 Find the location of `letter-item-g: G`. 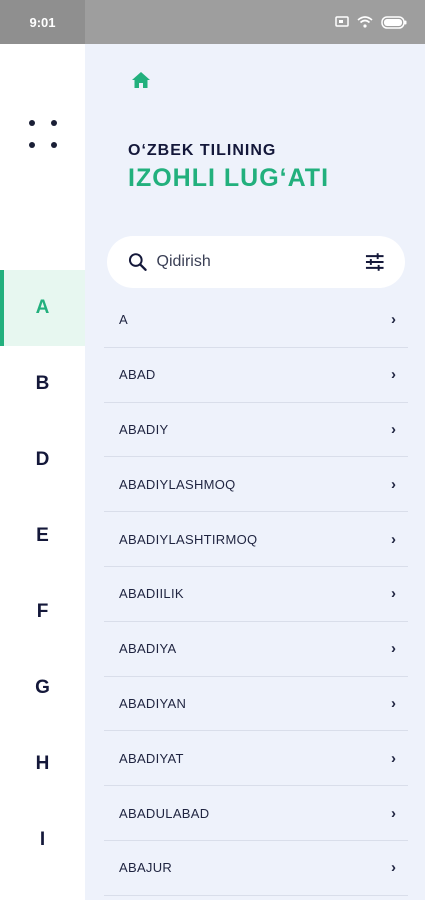

letter-item-g: G is located at coordinates (42, 688).